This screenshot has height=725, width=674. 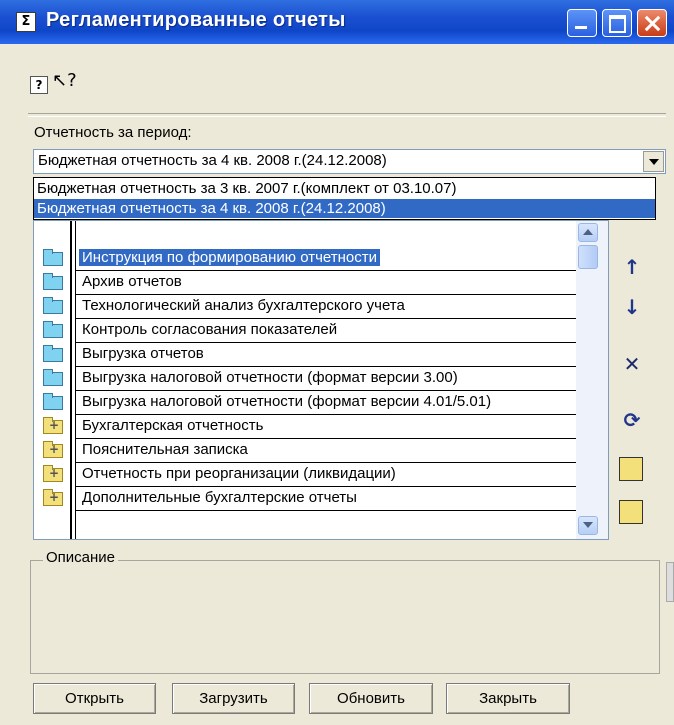 I want to click on window-title: Регламентированные отчеты, so click(x=196, y=20).